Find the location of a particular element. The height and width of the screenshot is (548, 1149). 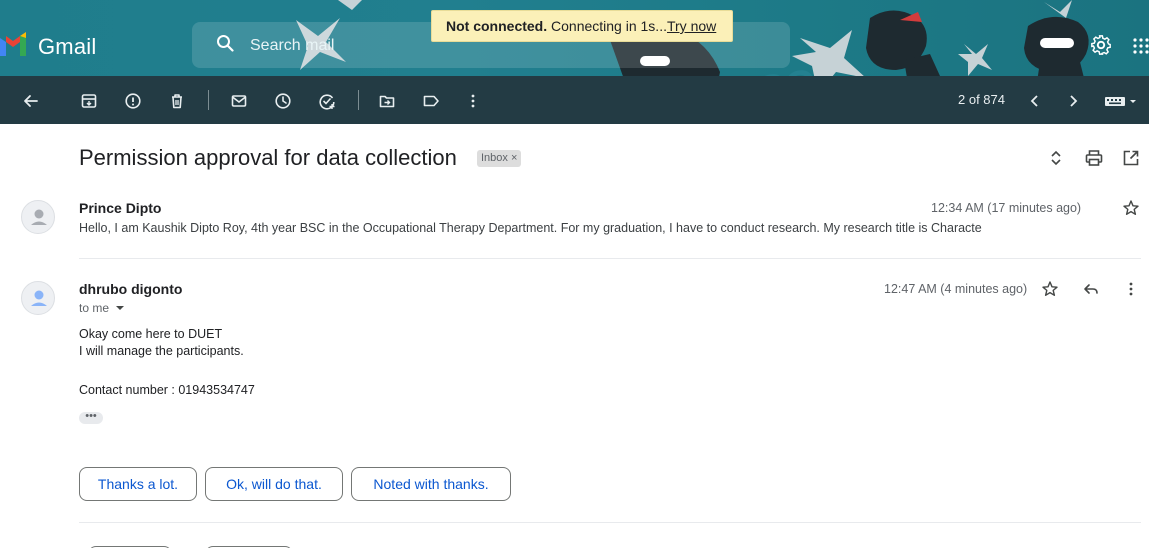

reply-arrow-icon is located at coordinates (1091, 289).